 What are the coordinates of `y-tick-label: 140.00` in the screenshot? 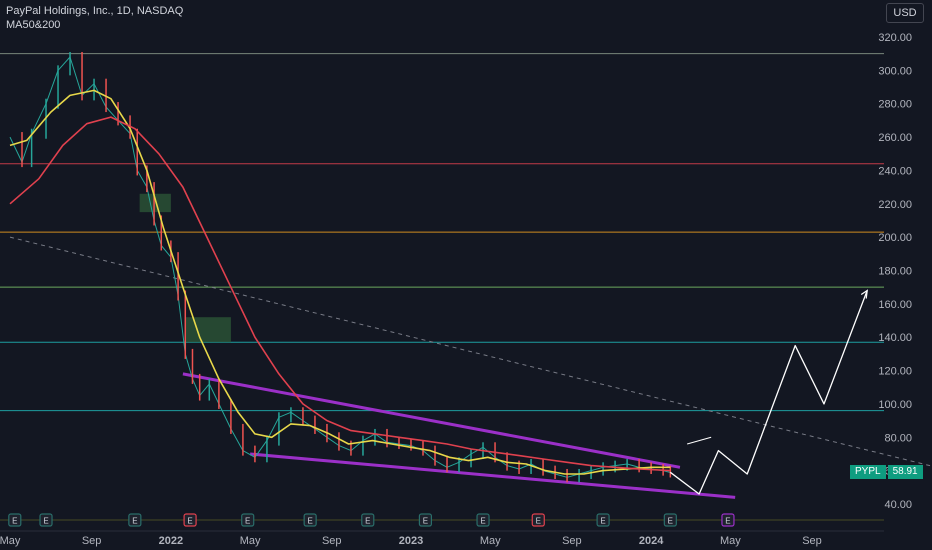 It's located at (895, 338).